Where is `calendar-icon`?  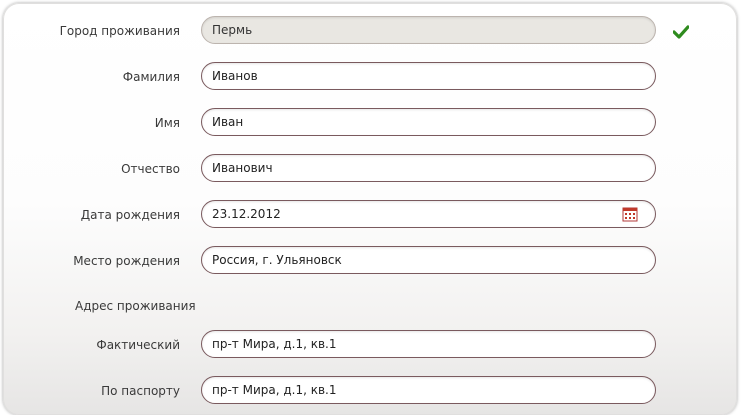 calendar-icon is located at coordinates (630, 214).